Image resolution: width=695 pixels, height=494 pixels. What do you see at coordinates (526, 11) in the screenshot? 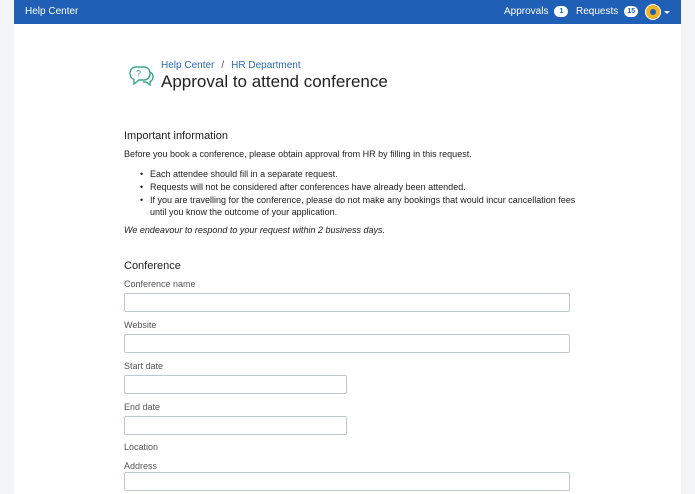
I see `approvals-label: Approvals` at bounding box center [526, 11].